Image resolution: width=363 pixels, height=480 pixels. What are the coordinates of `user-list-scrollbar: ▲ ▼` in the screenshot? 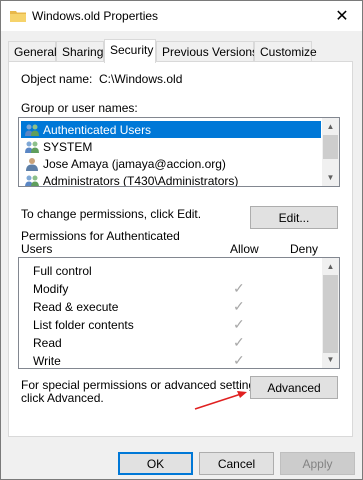 It's located at (330, 152).